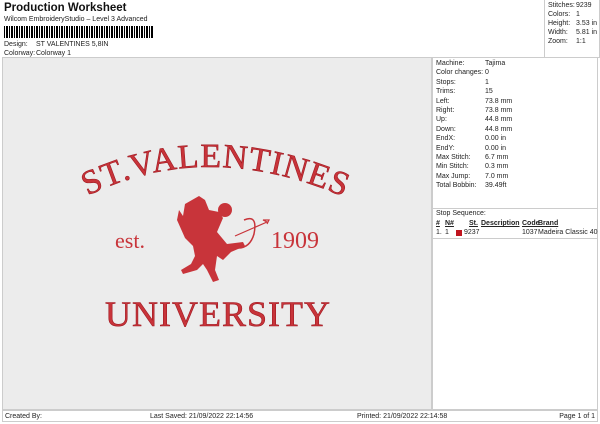 This screenshot has width=600, height=424. What do you see at coordinates (460, 73) in the screenshot?
I see `detail-label: Color changes:` at bounding box center [460, 73].